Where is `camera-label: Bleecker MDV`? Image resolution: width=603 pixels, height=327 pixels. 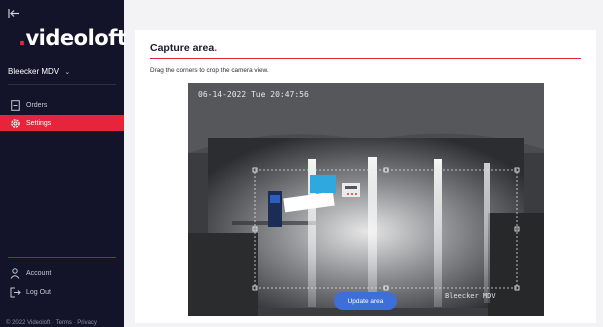 camera-label: Bleecker MDV is located at coordinates (470, 296).